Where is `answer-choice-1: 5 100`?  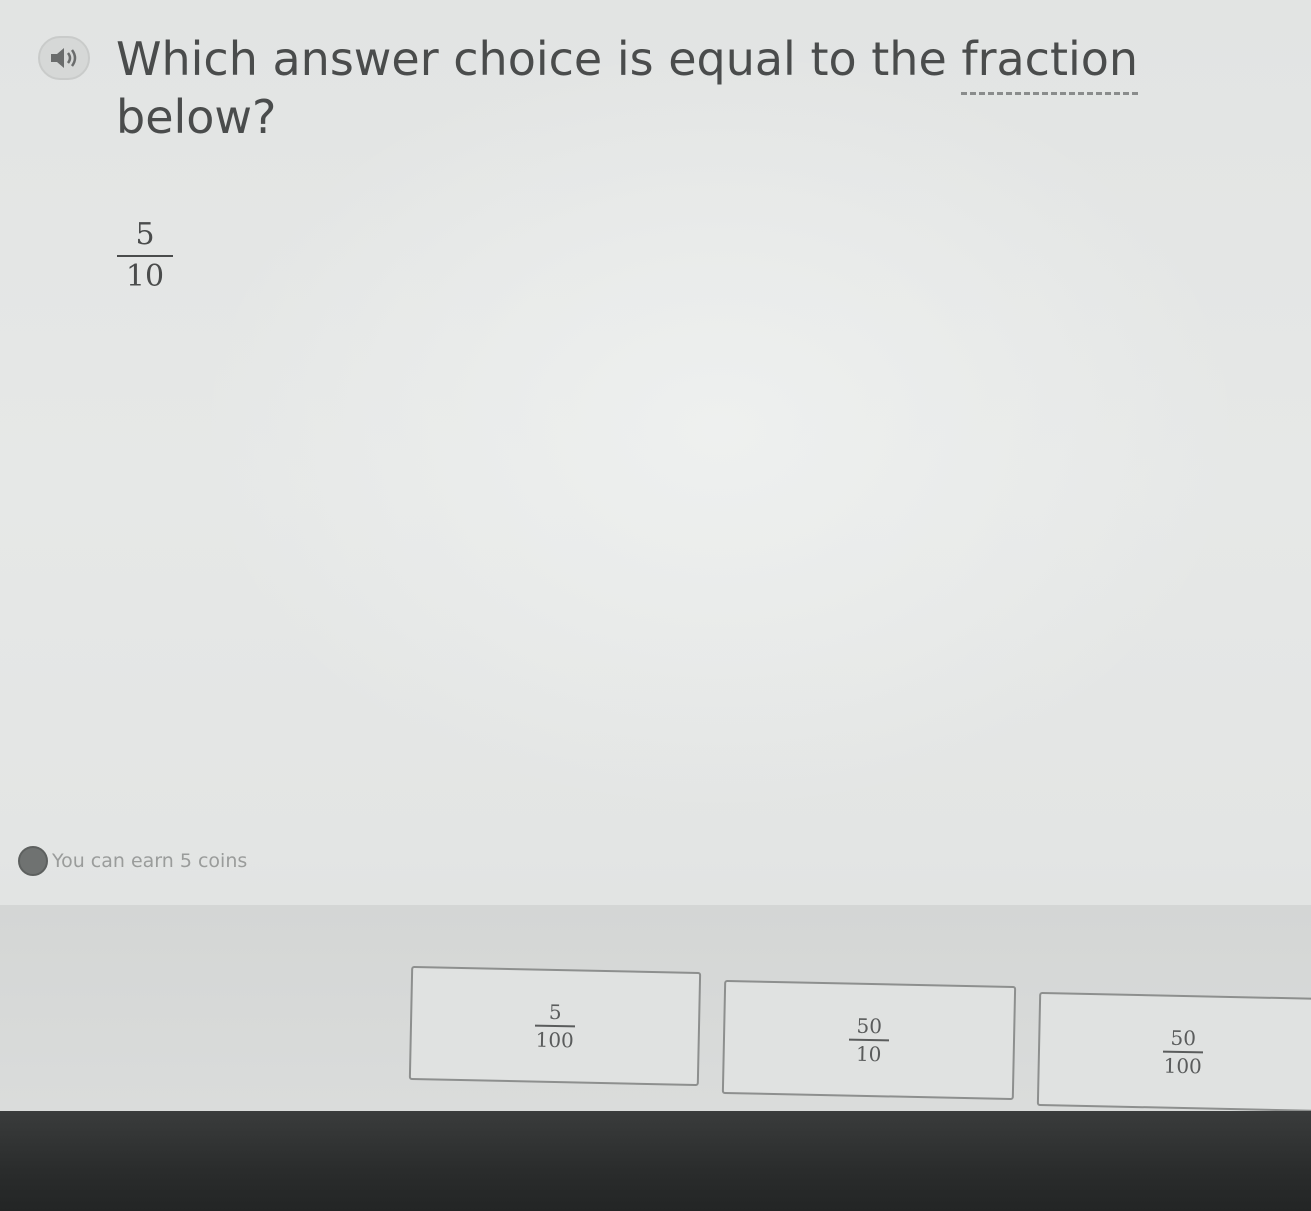 answer-choice-1: 5 100 is located at coordinates (555, 1026).